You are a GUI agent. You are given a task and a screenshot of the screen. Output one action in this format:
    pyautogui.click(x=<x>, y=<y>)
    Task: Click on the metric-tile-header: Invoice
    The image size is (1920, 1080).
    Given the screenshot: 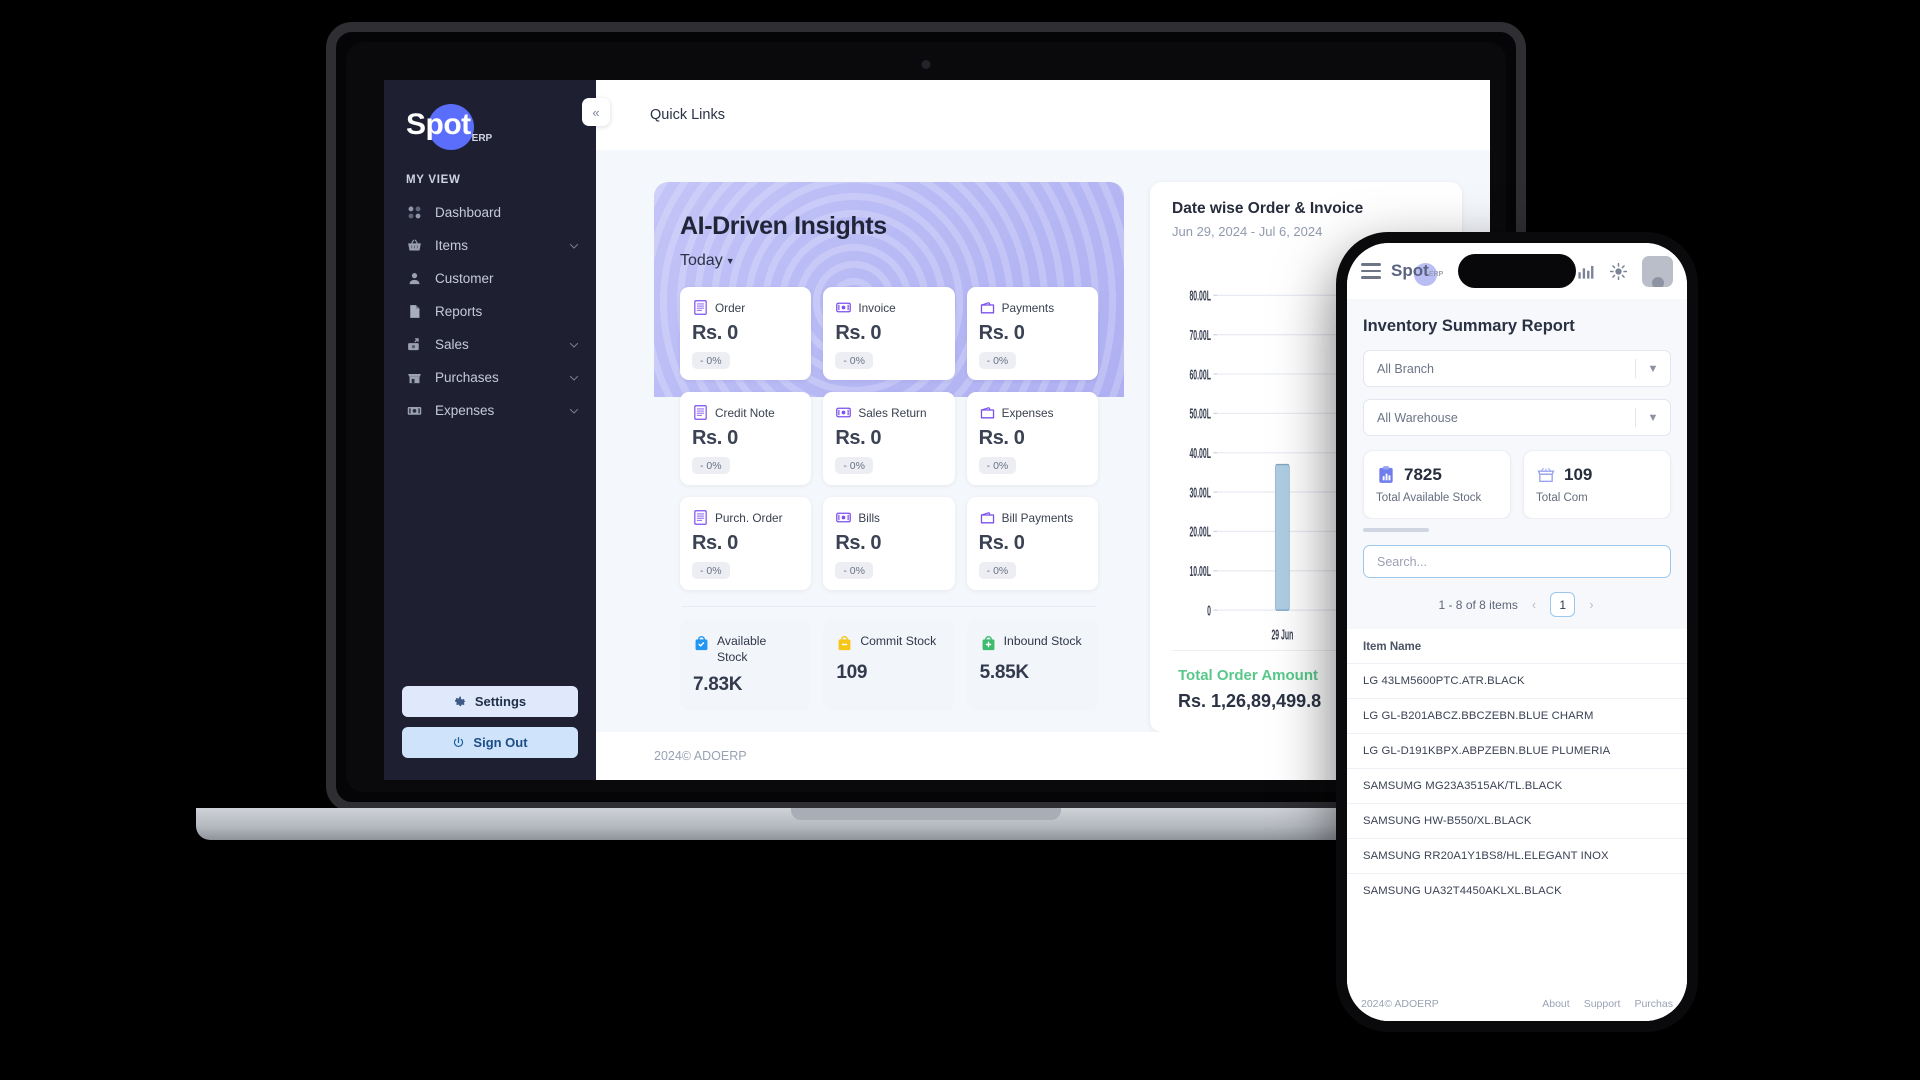 What is the action you would take?
    pyautogui.click(x=888, y=307)
    